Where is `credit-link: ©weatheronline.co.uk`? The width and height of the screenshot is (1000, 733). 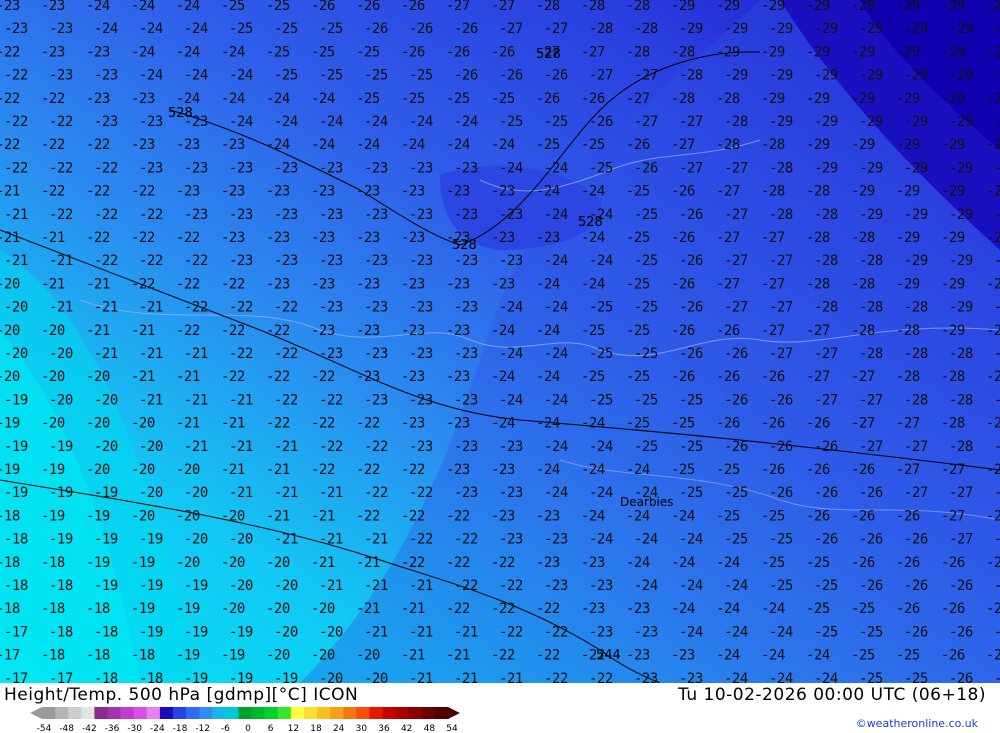 credit-link: ©weatheronline.co.uk is located at coordinates (917, 723).